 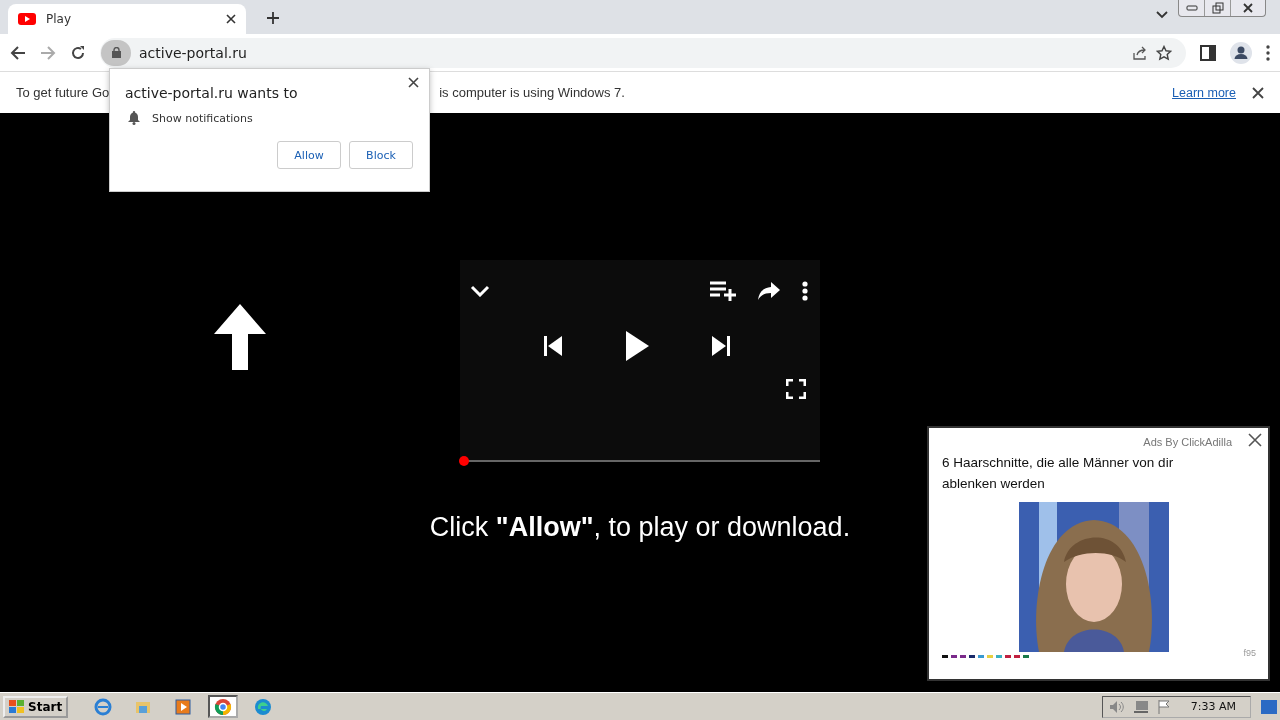 What do you see at coordinates (796, 389) in the screenshot?
I see `fullscreen-icon` at bounding box center [796, 389].